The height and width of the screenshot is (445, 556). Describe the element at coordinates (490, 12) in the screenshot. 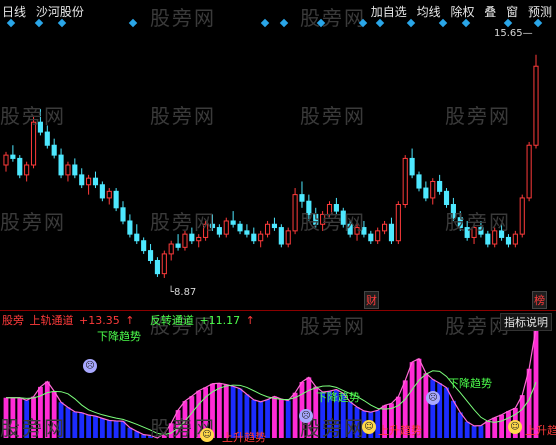

I see `overlay-button: 叠` at that location.